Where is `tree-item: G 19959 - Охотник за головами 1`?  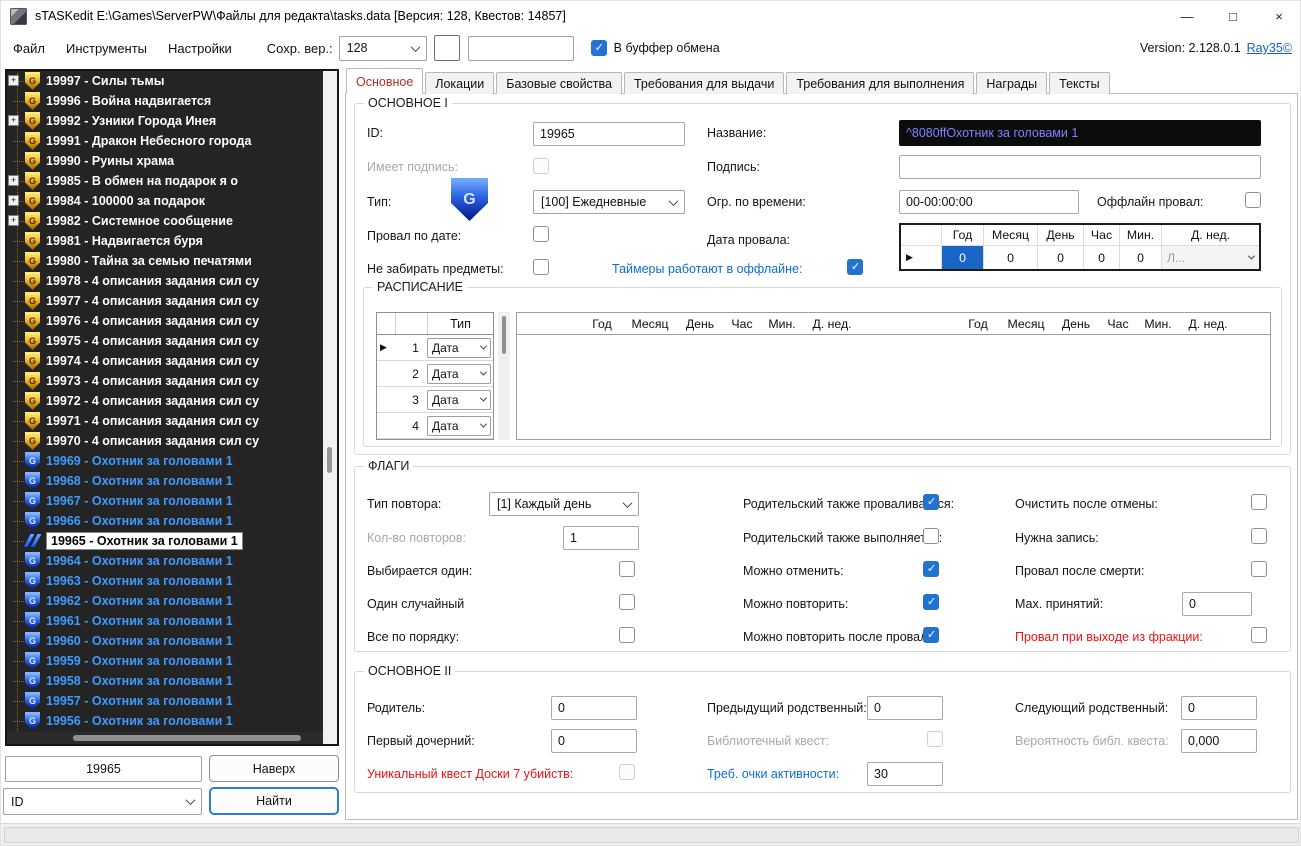 tree-item: G 19959 - Охотник за головами 1 is located at coordinates (165, 661).